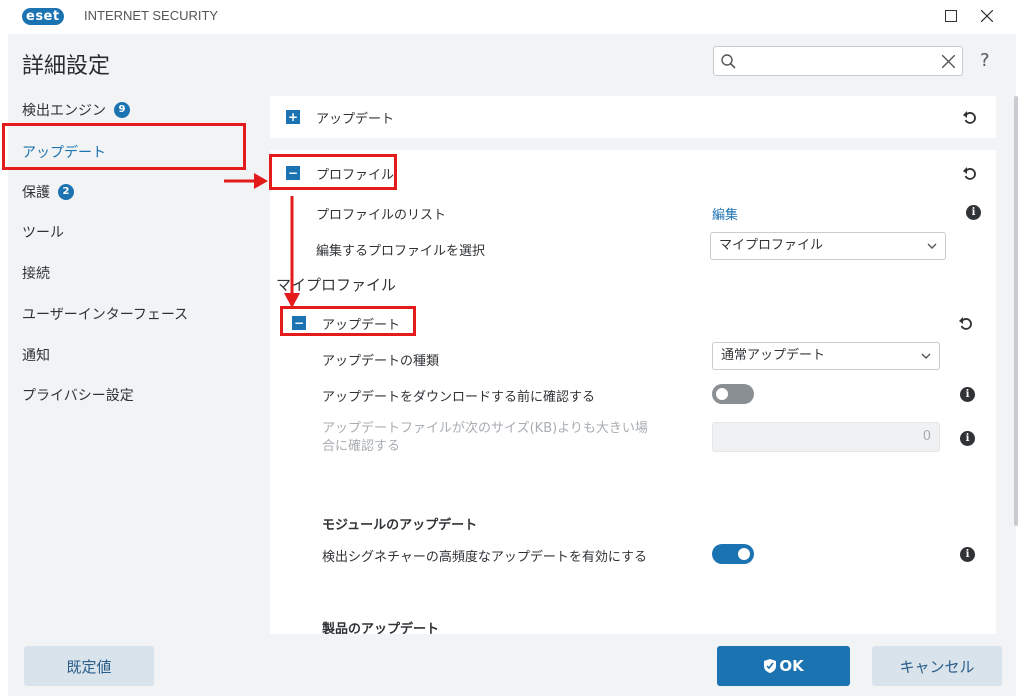  Describe the element at coordinates (293, 117) in the screenshot. I see `expand-icon: +` at that location.